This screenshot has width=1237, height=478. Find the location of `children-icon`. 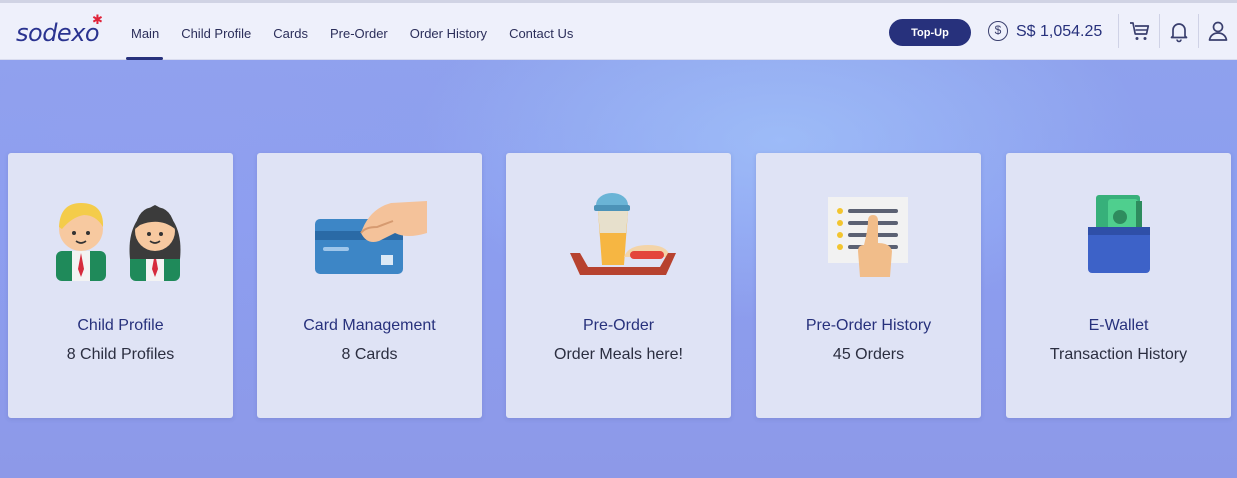

children-icon is located at coordinates (118, 242).